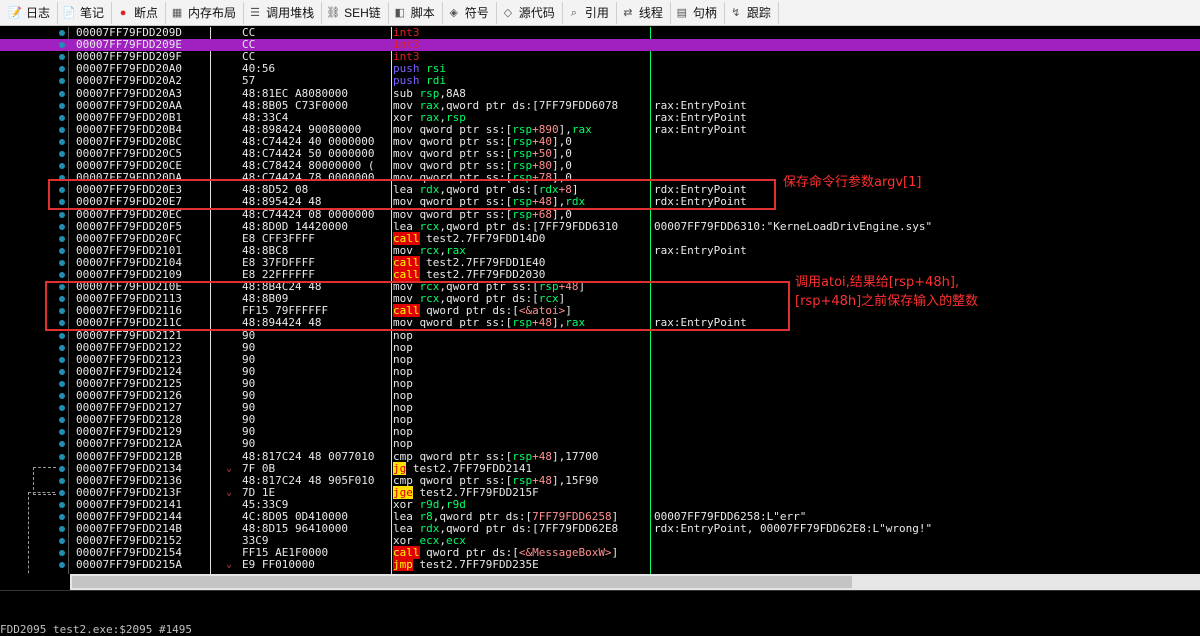 This screenshot has height=636, width=1200. Describe the element at coordinates (302, 129) in the screenshot. I see `row-bytes: 48:898424 90080000` at that location.